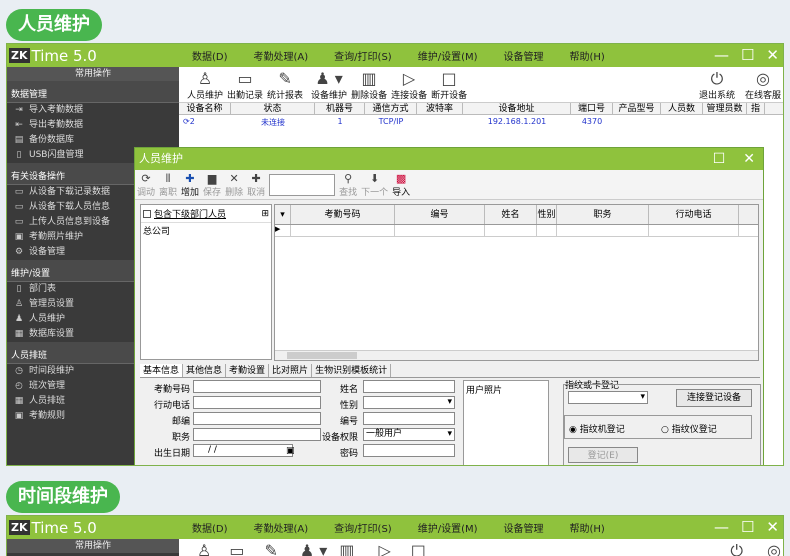 Image resolution: width=790 pixels, height=556 pixels. Describe the element at coordinates (257, 418) in the screenshot. I see `zipcode-field` at that location.